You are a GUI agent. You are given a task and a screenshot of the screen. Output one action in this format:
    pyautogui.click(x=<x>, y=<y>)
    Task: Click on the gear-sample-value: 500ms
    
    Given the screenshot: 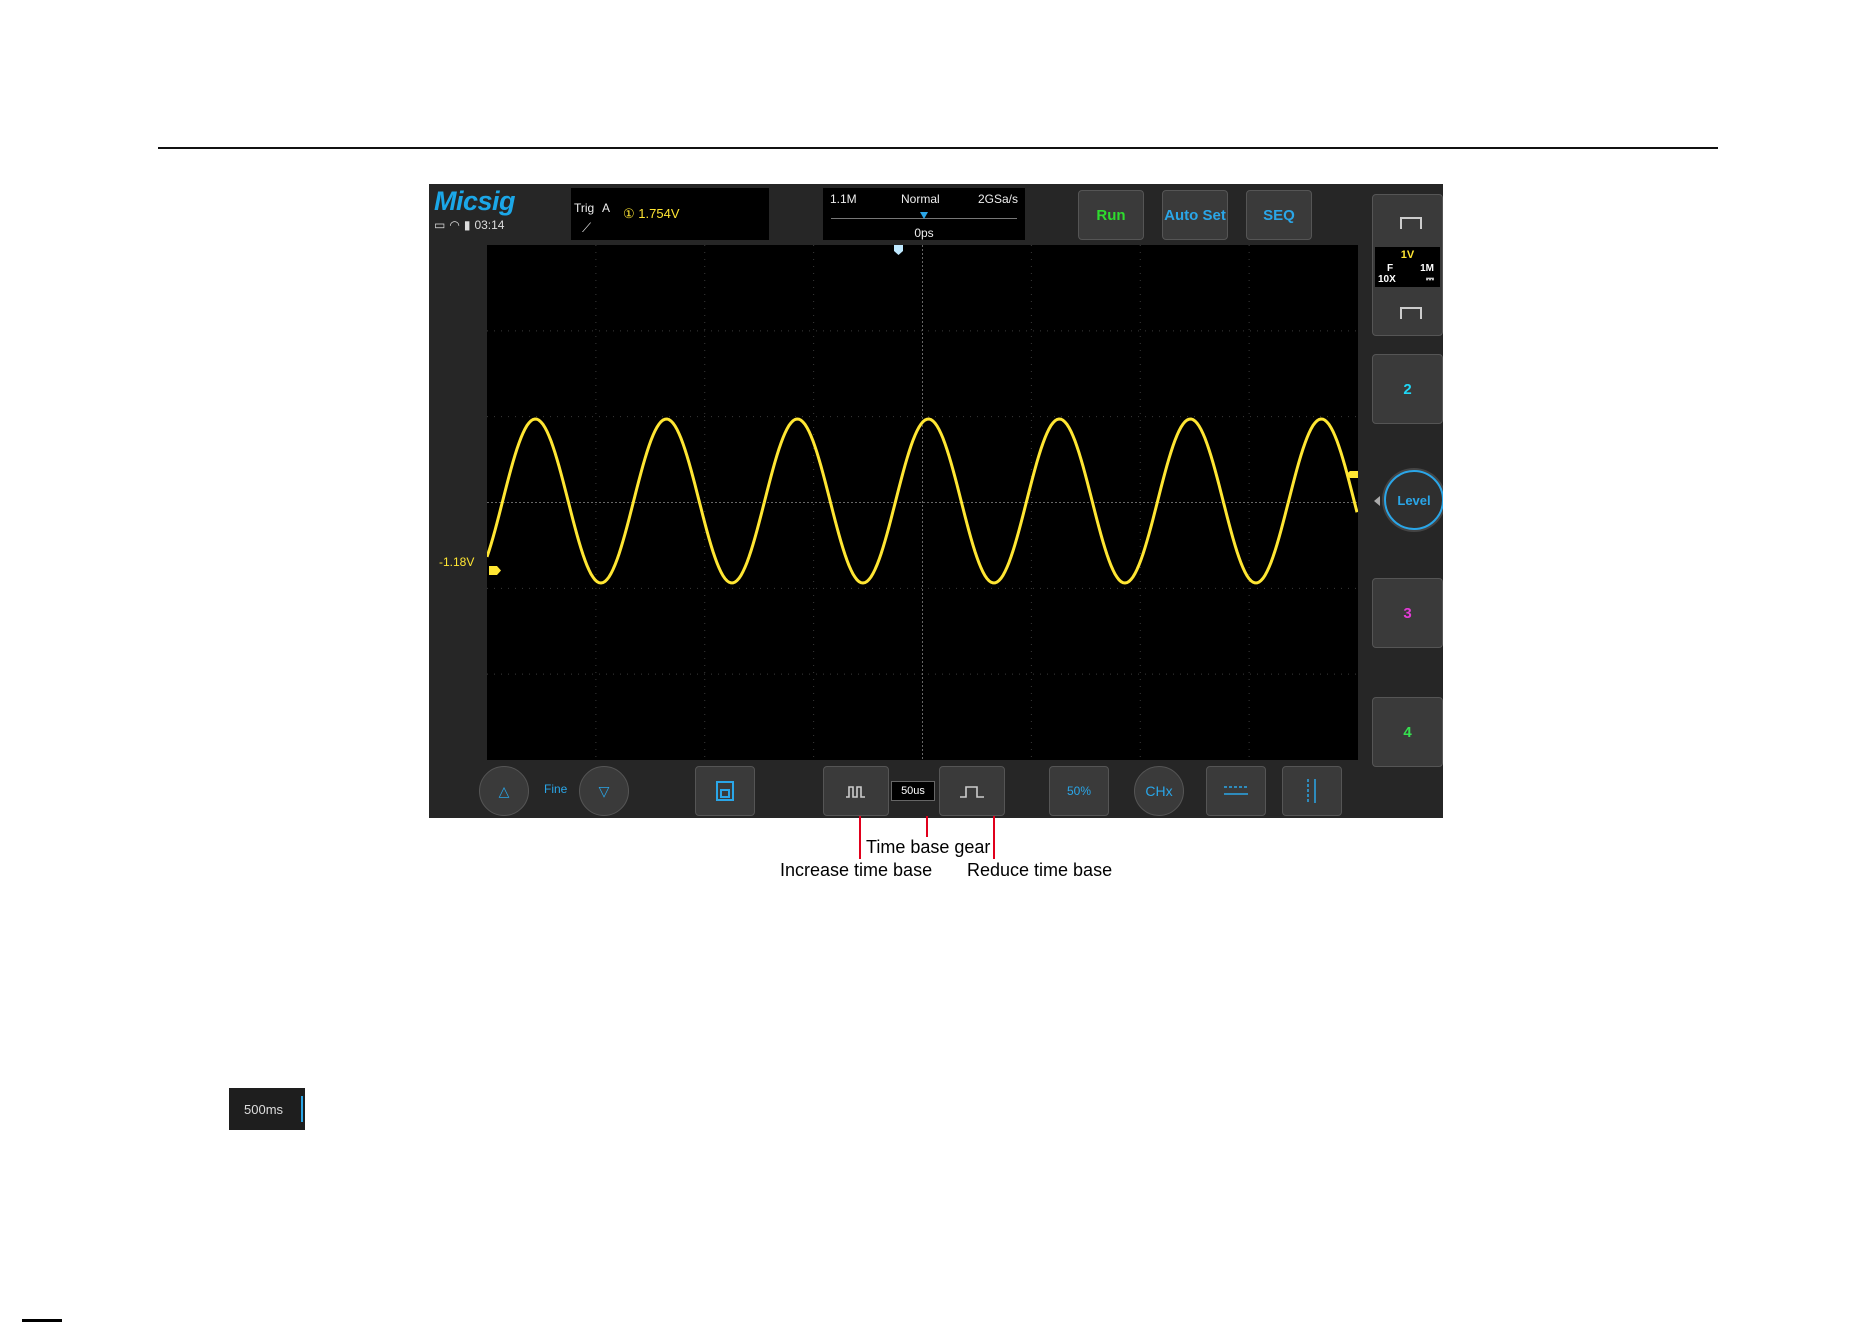 What is the action you would take?
    pyautogui.click(x=264, y=1109)
    